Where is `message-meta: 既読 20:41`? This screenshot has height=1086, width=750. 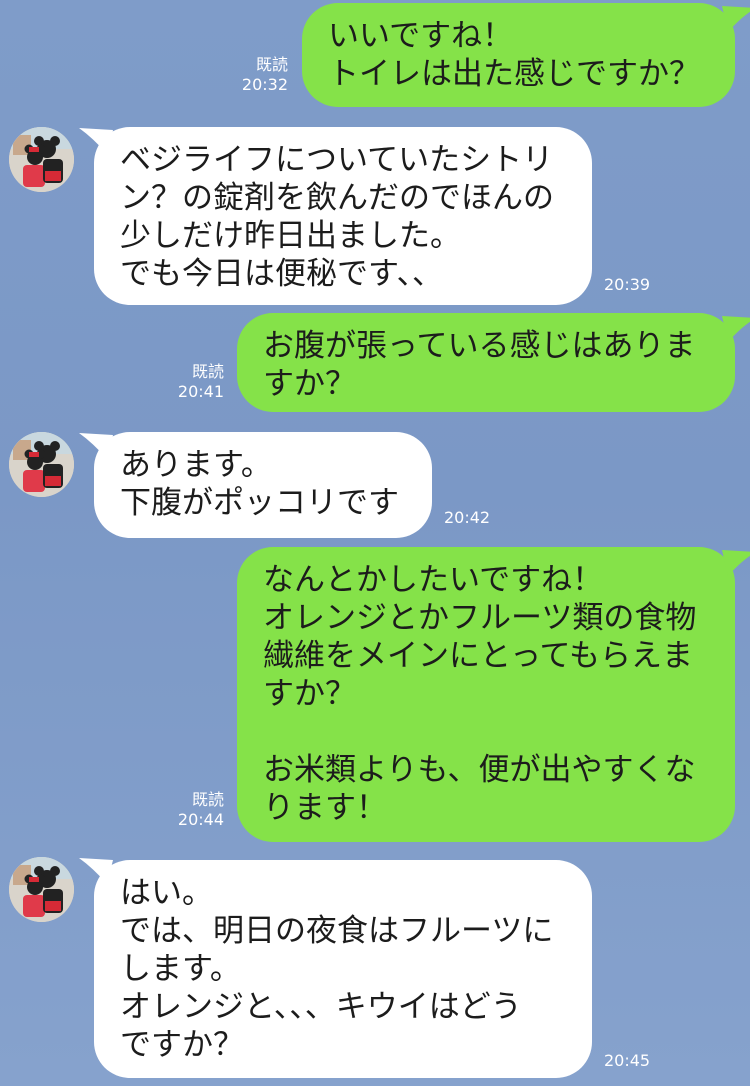 message-meta: 既読 20:41 is located at coordinates (198, 382).